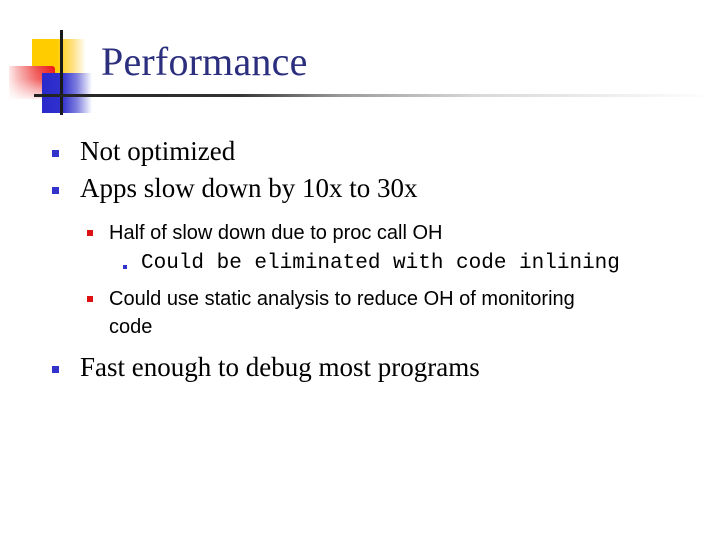  I want to click on logo-blue-square, so click(67, 93).